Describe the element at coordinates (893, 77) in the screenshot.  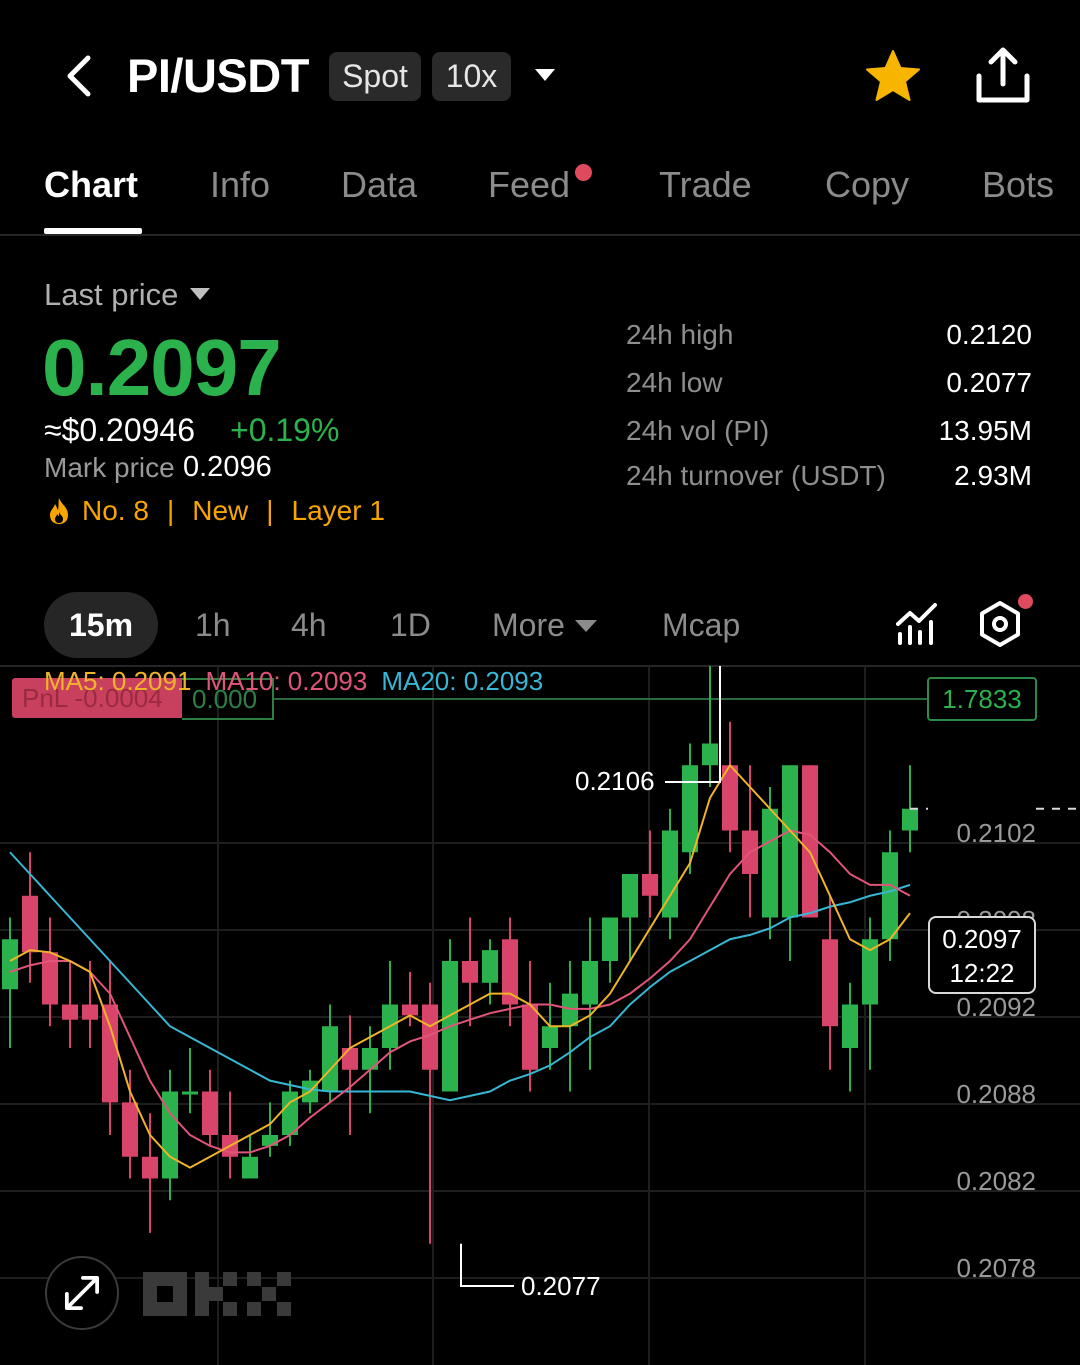
I see `star-icon` at that location.